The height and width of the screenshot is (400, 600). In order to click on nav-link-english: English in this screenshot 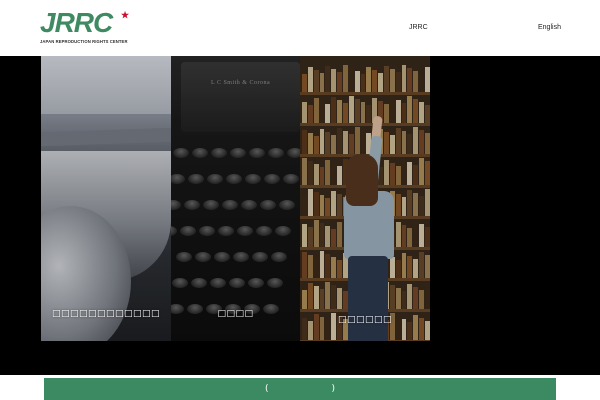, I will do `click(549, 27)`.